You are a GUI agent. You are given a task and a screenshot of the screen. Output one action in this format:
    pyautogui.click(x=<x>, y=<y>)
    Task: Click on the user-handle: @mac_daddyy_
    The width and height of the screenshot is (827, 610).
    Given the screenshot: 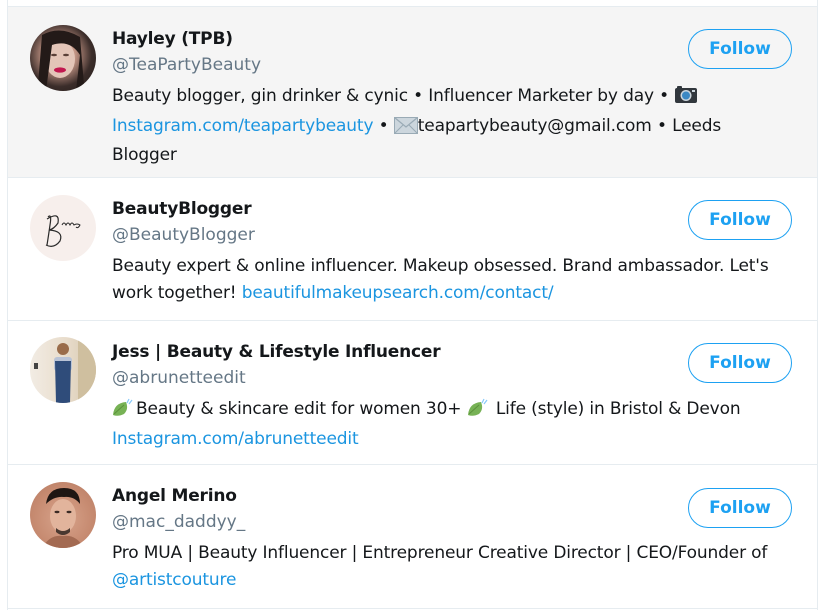 What is the action you would take?
    pyautogui.click(x=178, y=522)
    